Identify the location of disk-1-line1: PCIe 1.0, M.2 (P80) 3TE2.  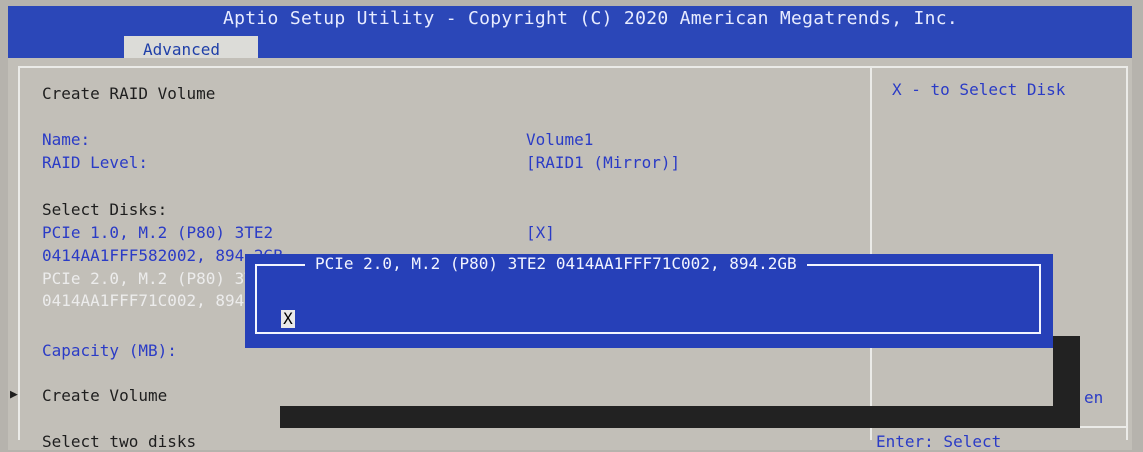
(158, 232).